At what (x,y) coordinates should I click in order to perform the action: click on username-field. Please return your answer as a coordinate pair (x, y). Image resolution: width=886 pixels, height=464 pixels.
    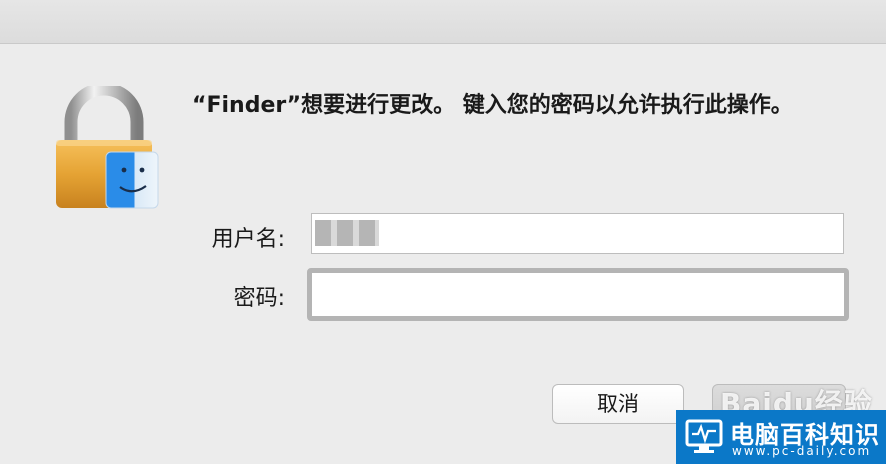
    Looking at the image, I should click on (577, 233).